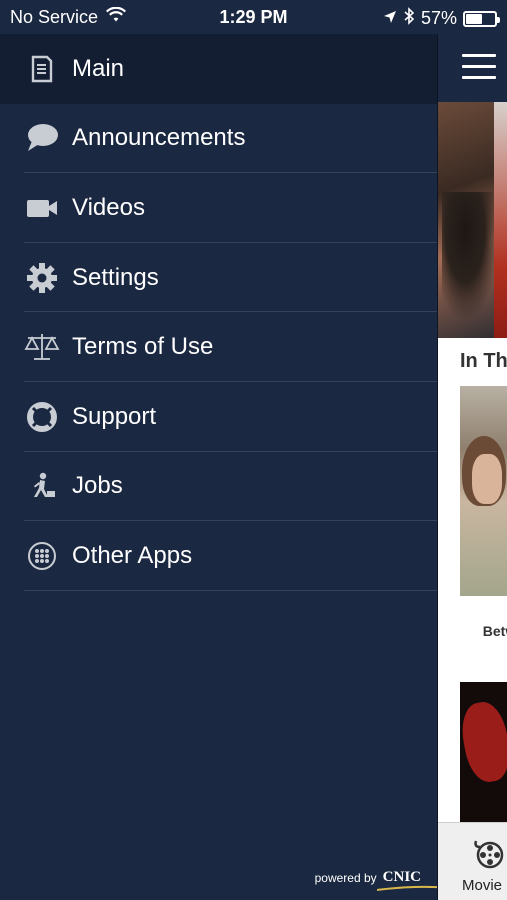  I want to click on movie-title-line: Th, so click(485, 613).